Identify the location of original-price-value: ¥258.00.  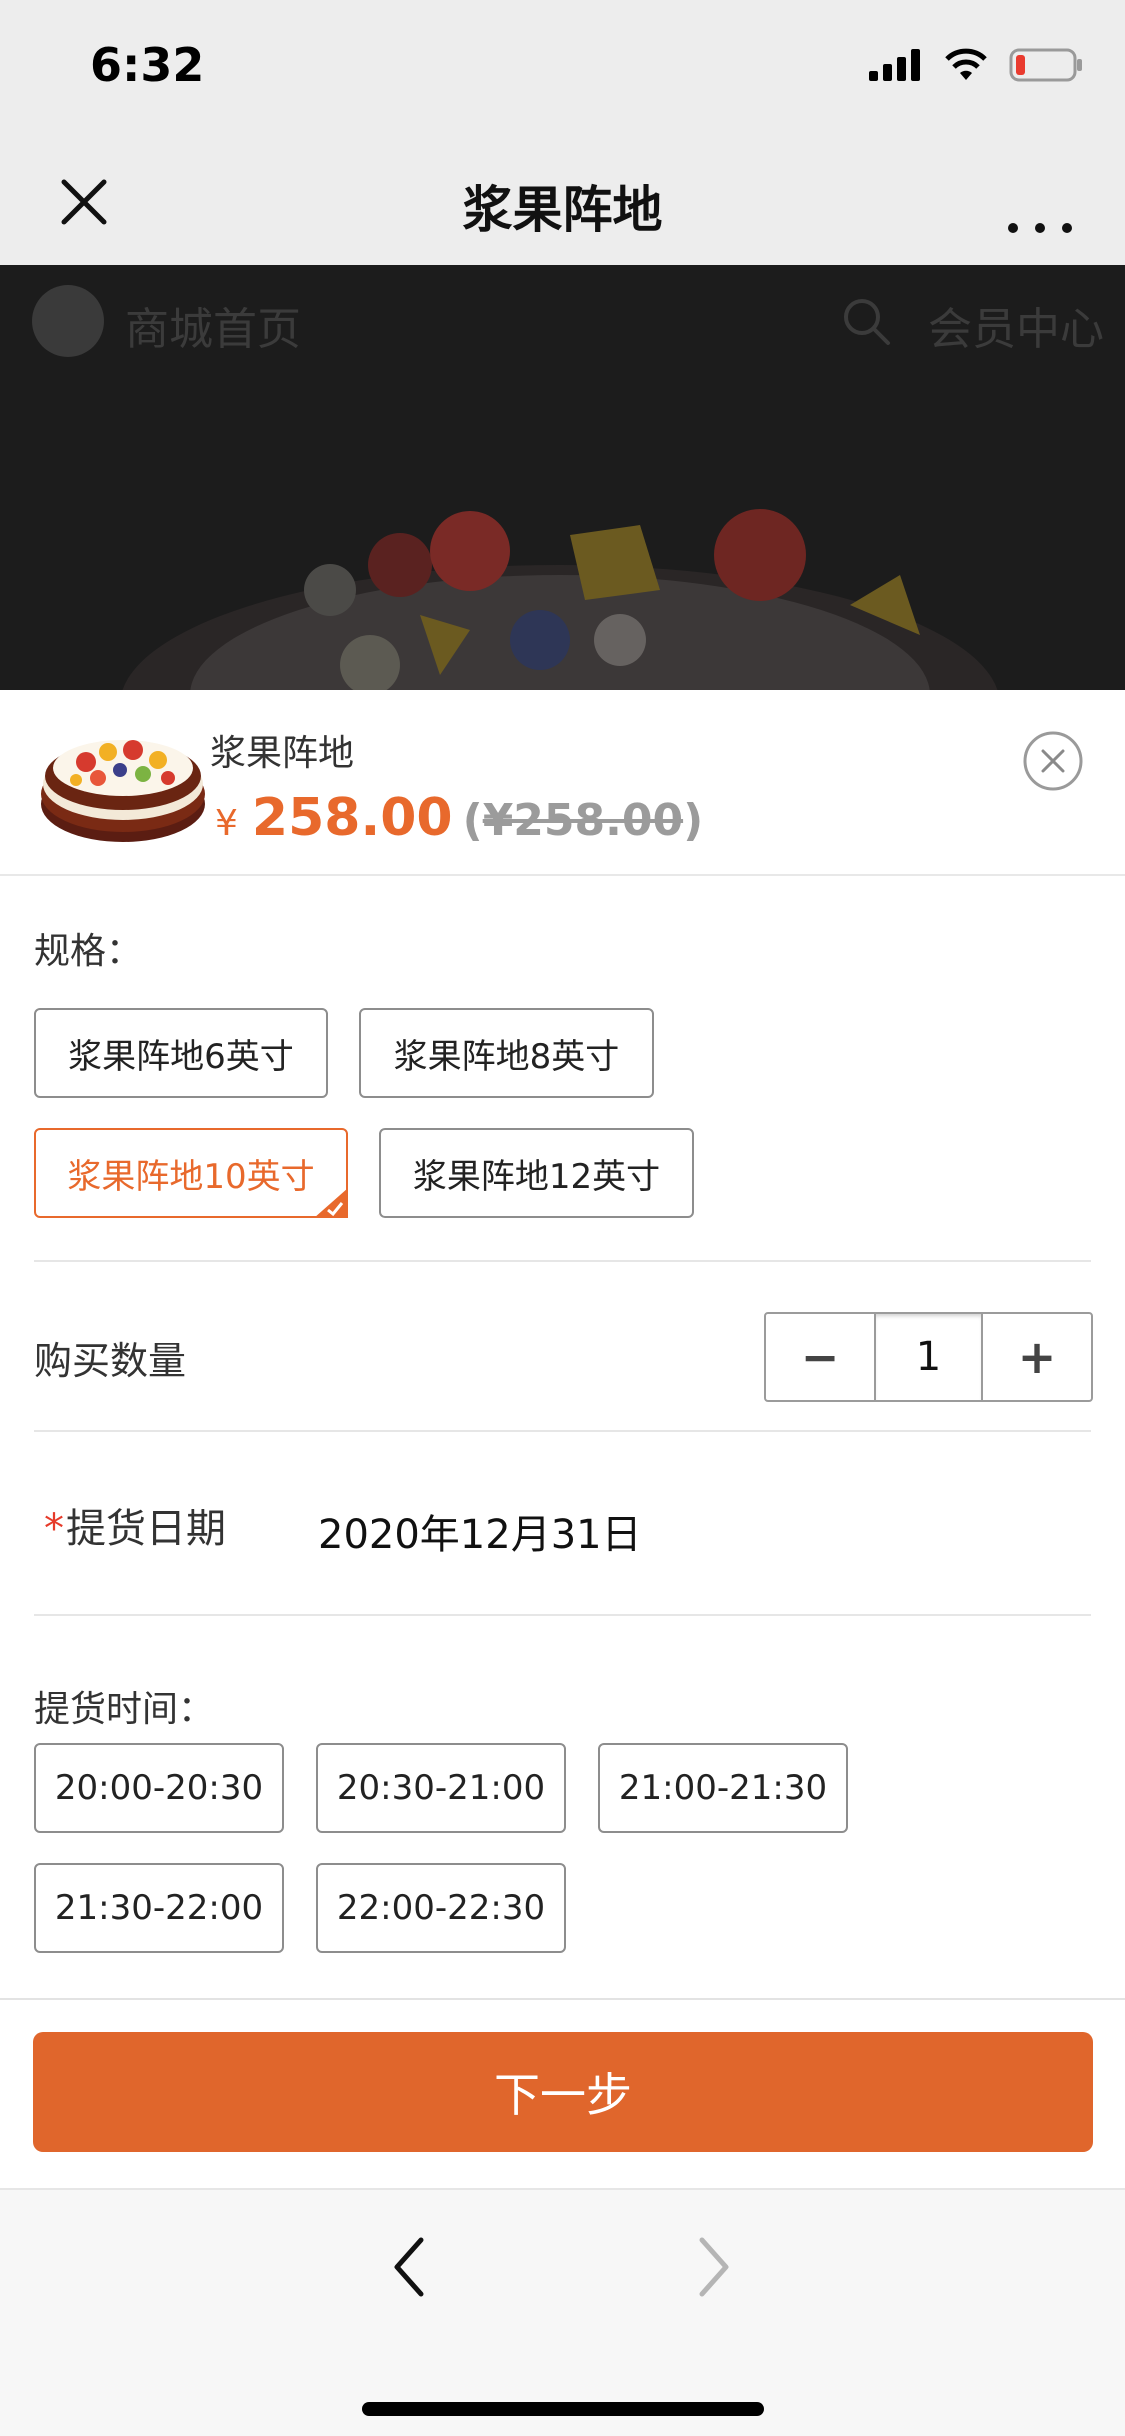
(583, 820).